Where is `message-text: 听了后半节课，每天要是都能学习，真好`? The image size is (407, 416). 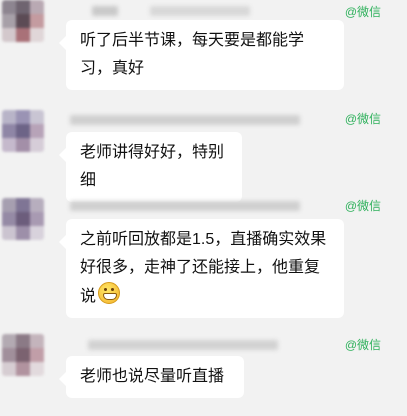 message-text: 听了后半节课，每天要是都能学习，真好 is located at coordinates (192, 54).